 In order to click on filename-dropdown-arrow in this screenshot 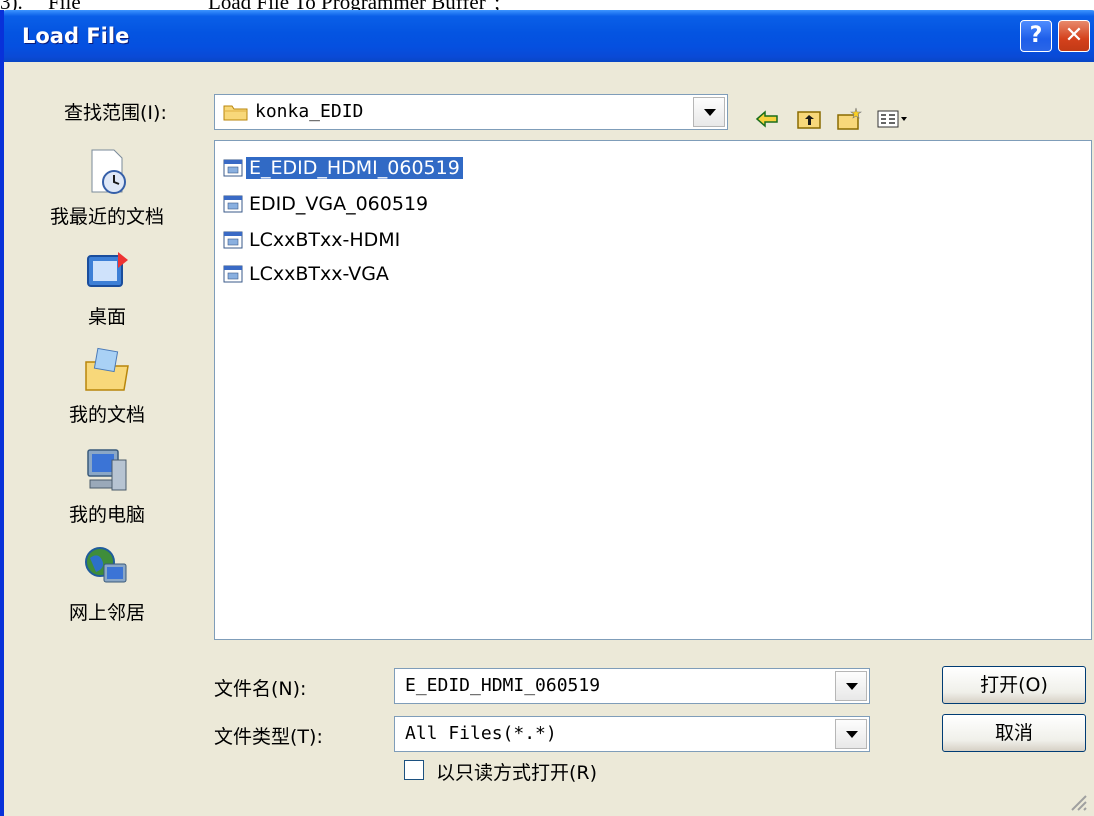, I will do `click(851, 686)`.